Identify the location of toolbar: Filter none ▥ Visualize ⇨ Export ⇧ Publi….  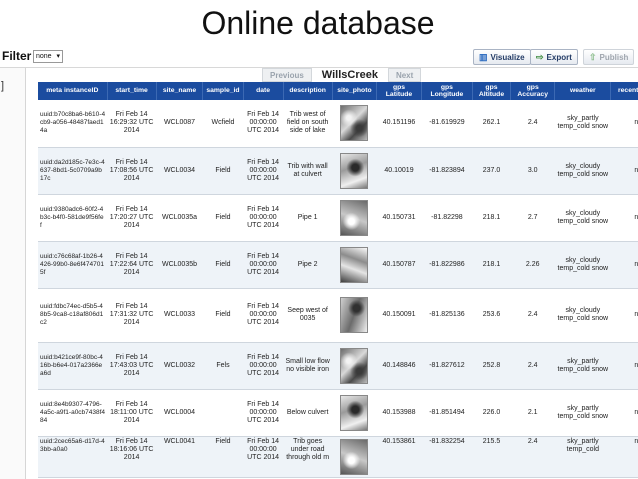
(319, 57).